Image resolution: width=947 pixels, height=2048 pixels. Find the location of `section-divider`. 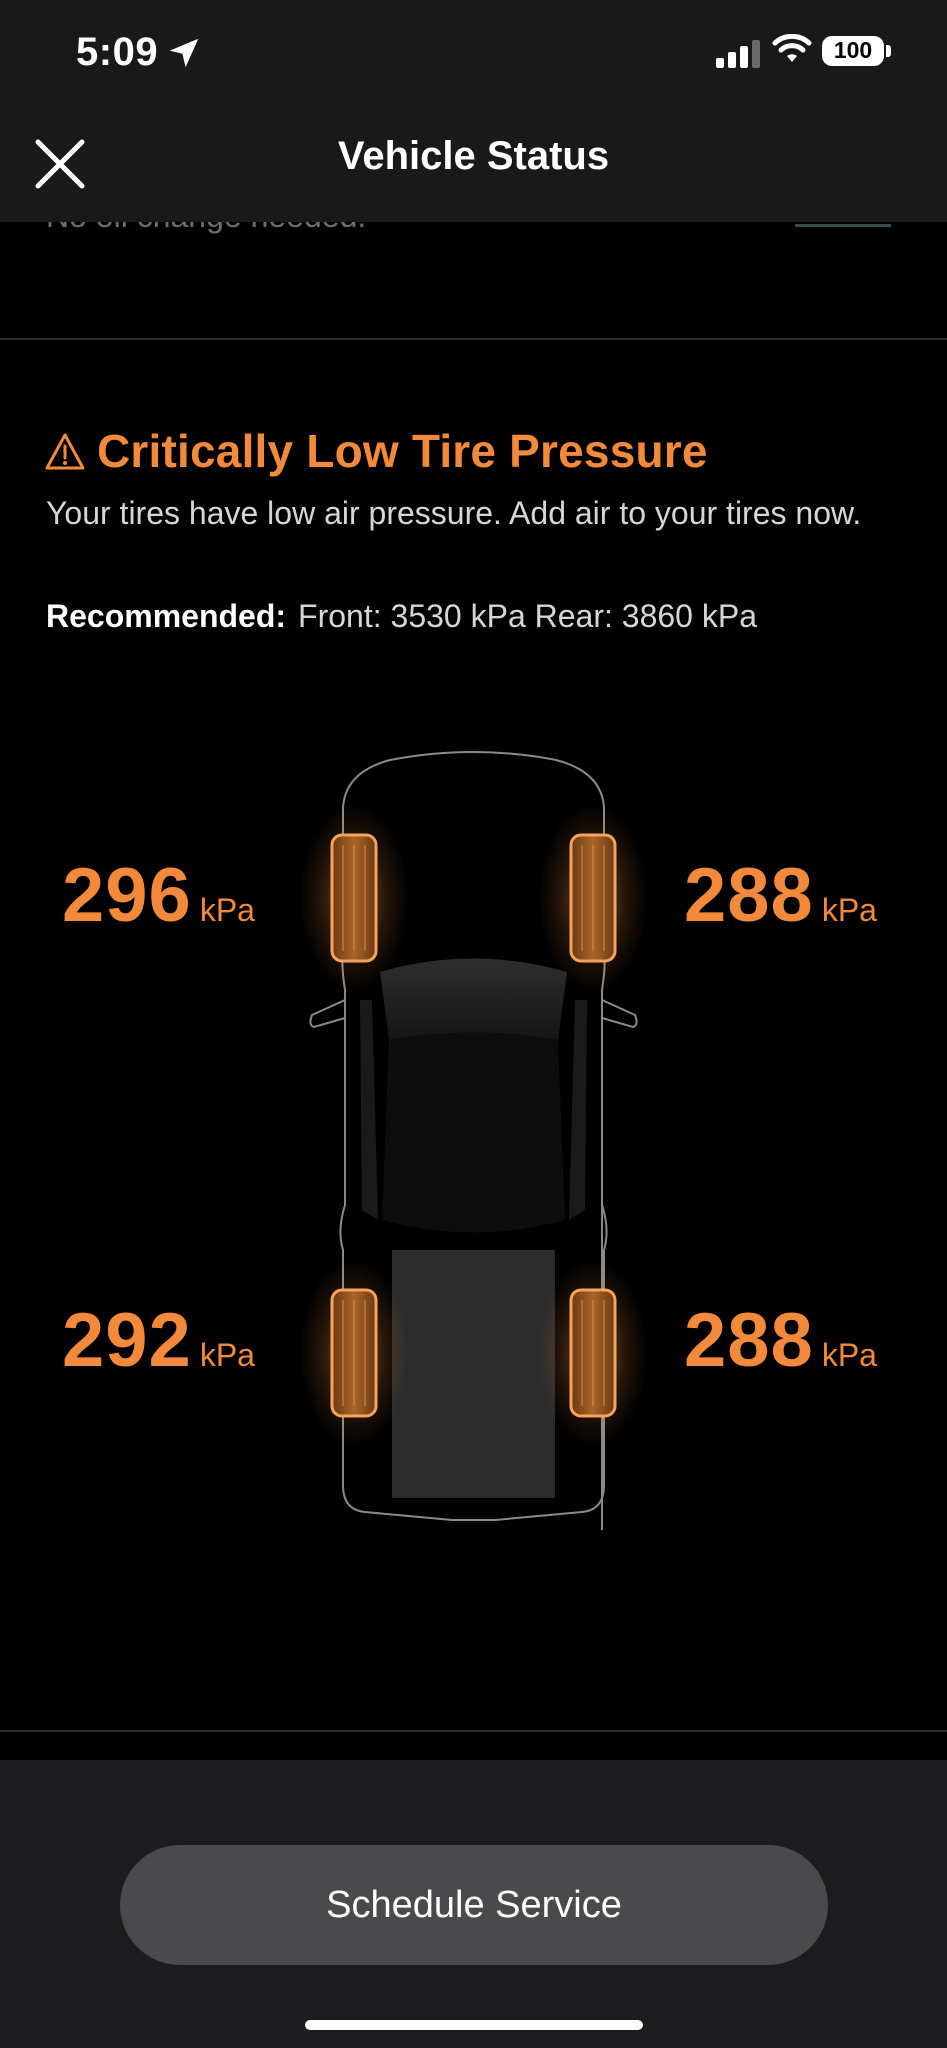

section-divider is located at coordinates (473, 339).